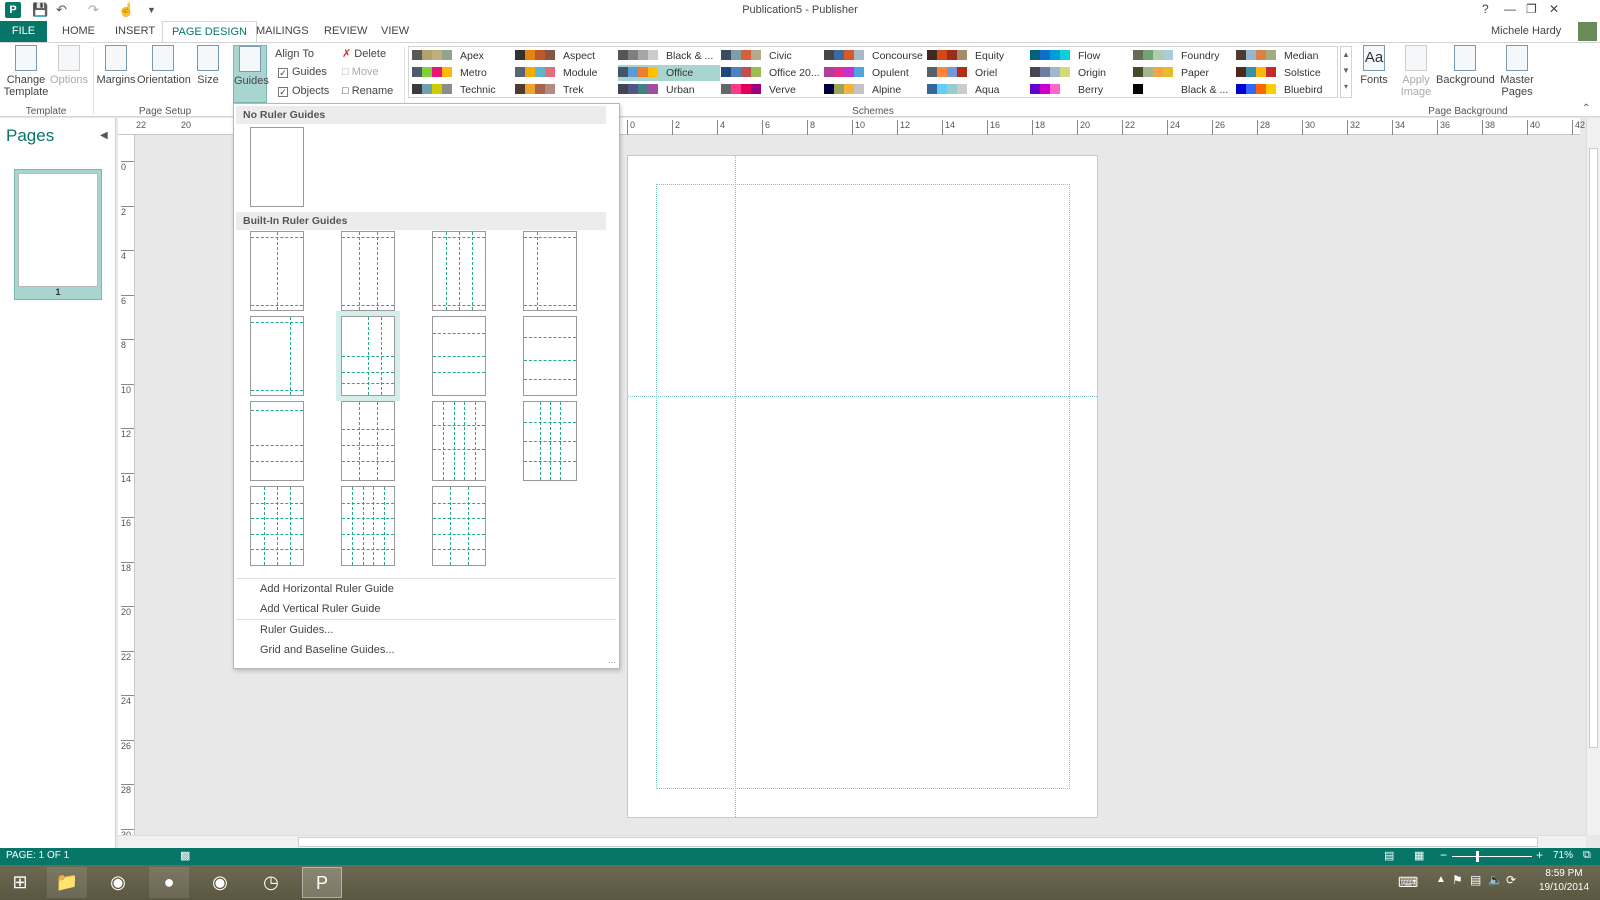  I want to click on page-indicator: PAGE: 1 OF 1, so click(37, 855).